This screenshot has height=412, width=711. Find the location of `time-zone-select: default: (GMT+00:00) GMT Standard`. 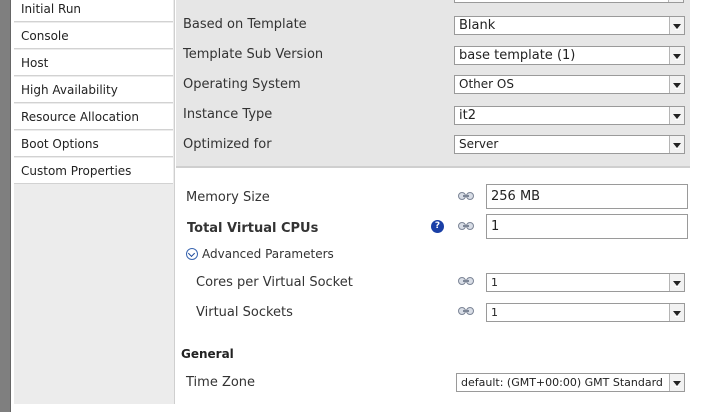

time-zone-select: default: (GMT+00:00) GMT Standard is located at coordinates (570, 382).